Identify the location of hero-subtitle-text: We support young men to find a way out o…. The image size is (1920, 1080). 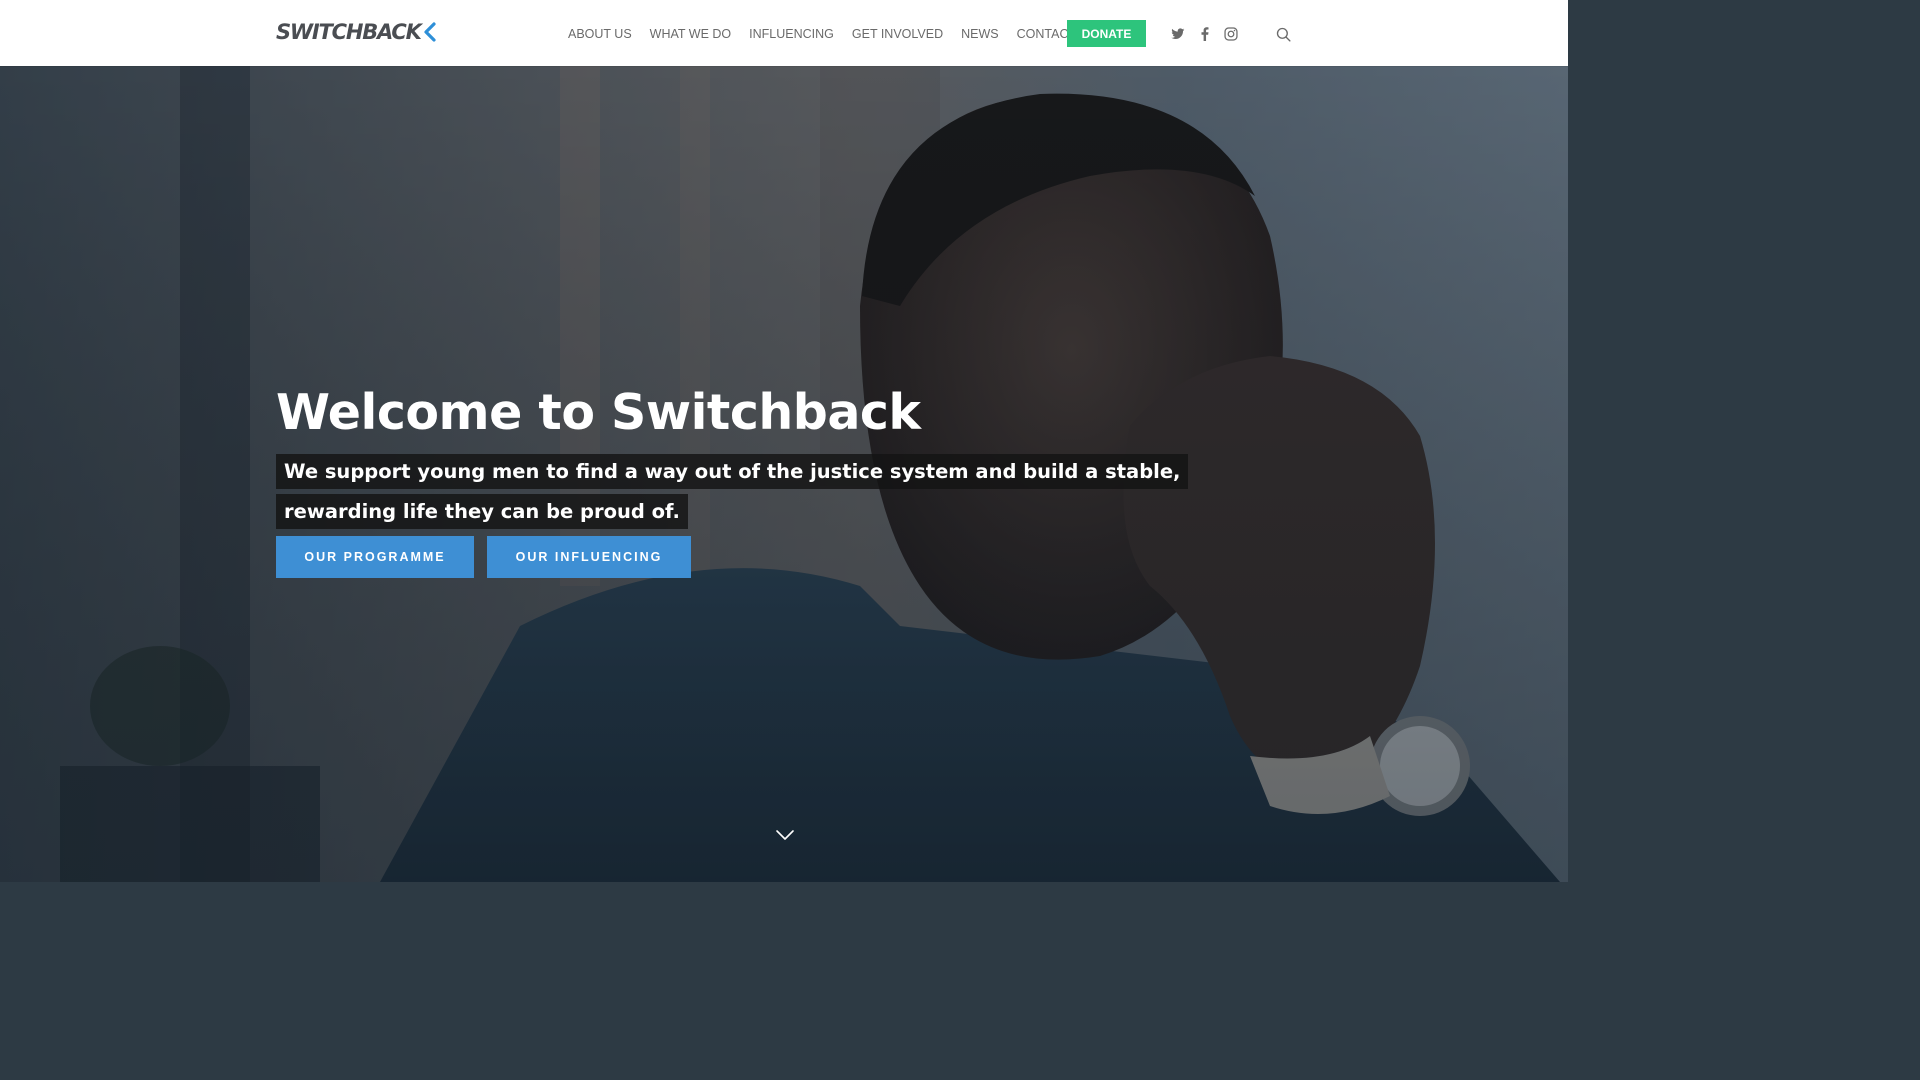
(732, 491).